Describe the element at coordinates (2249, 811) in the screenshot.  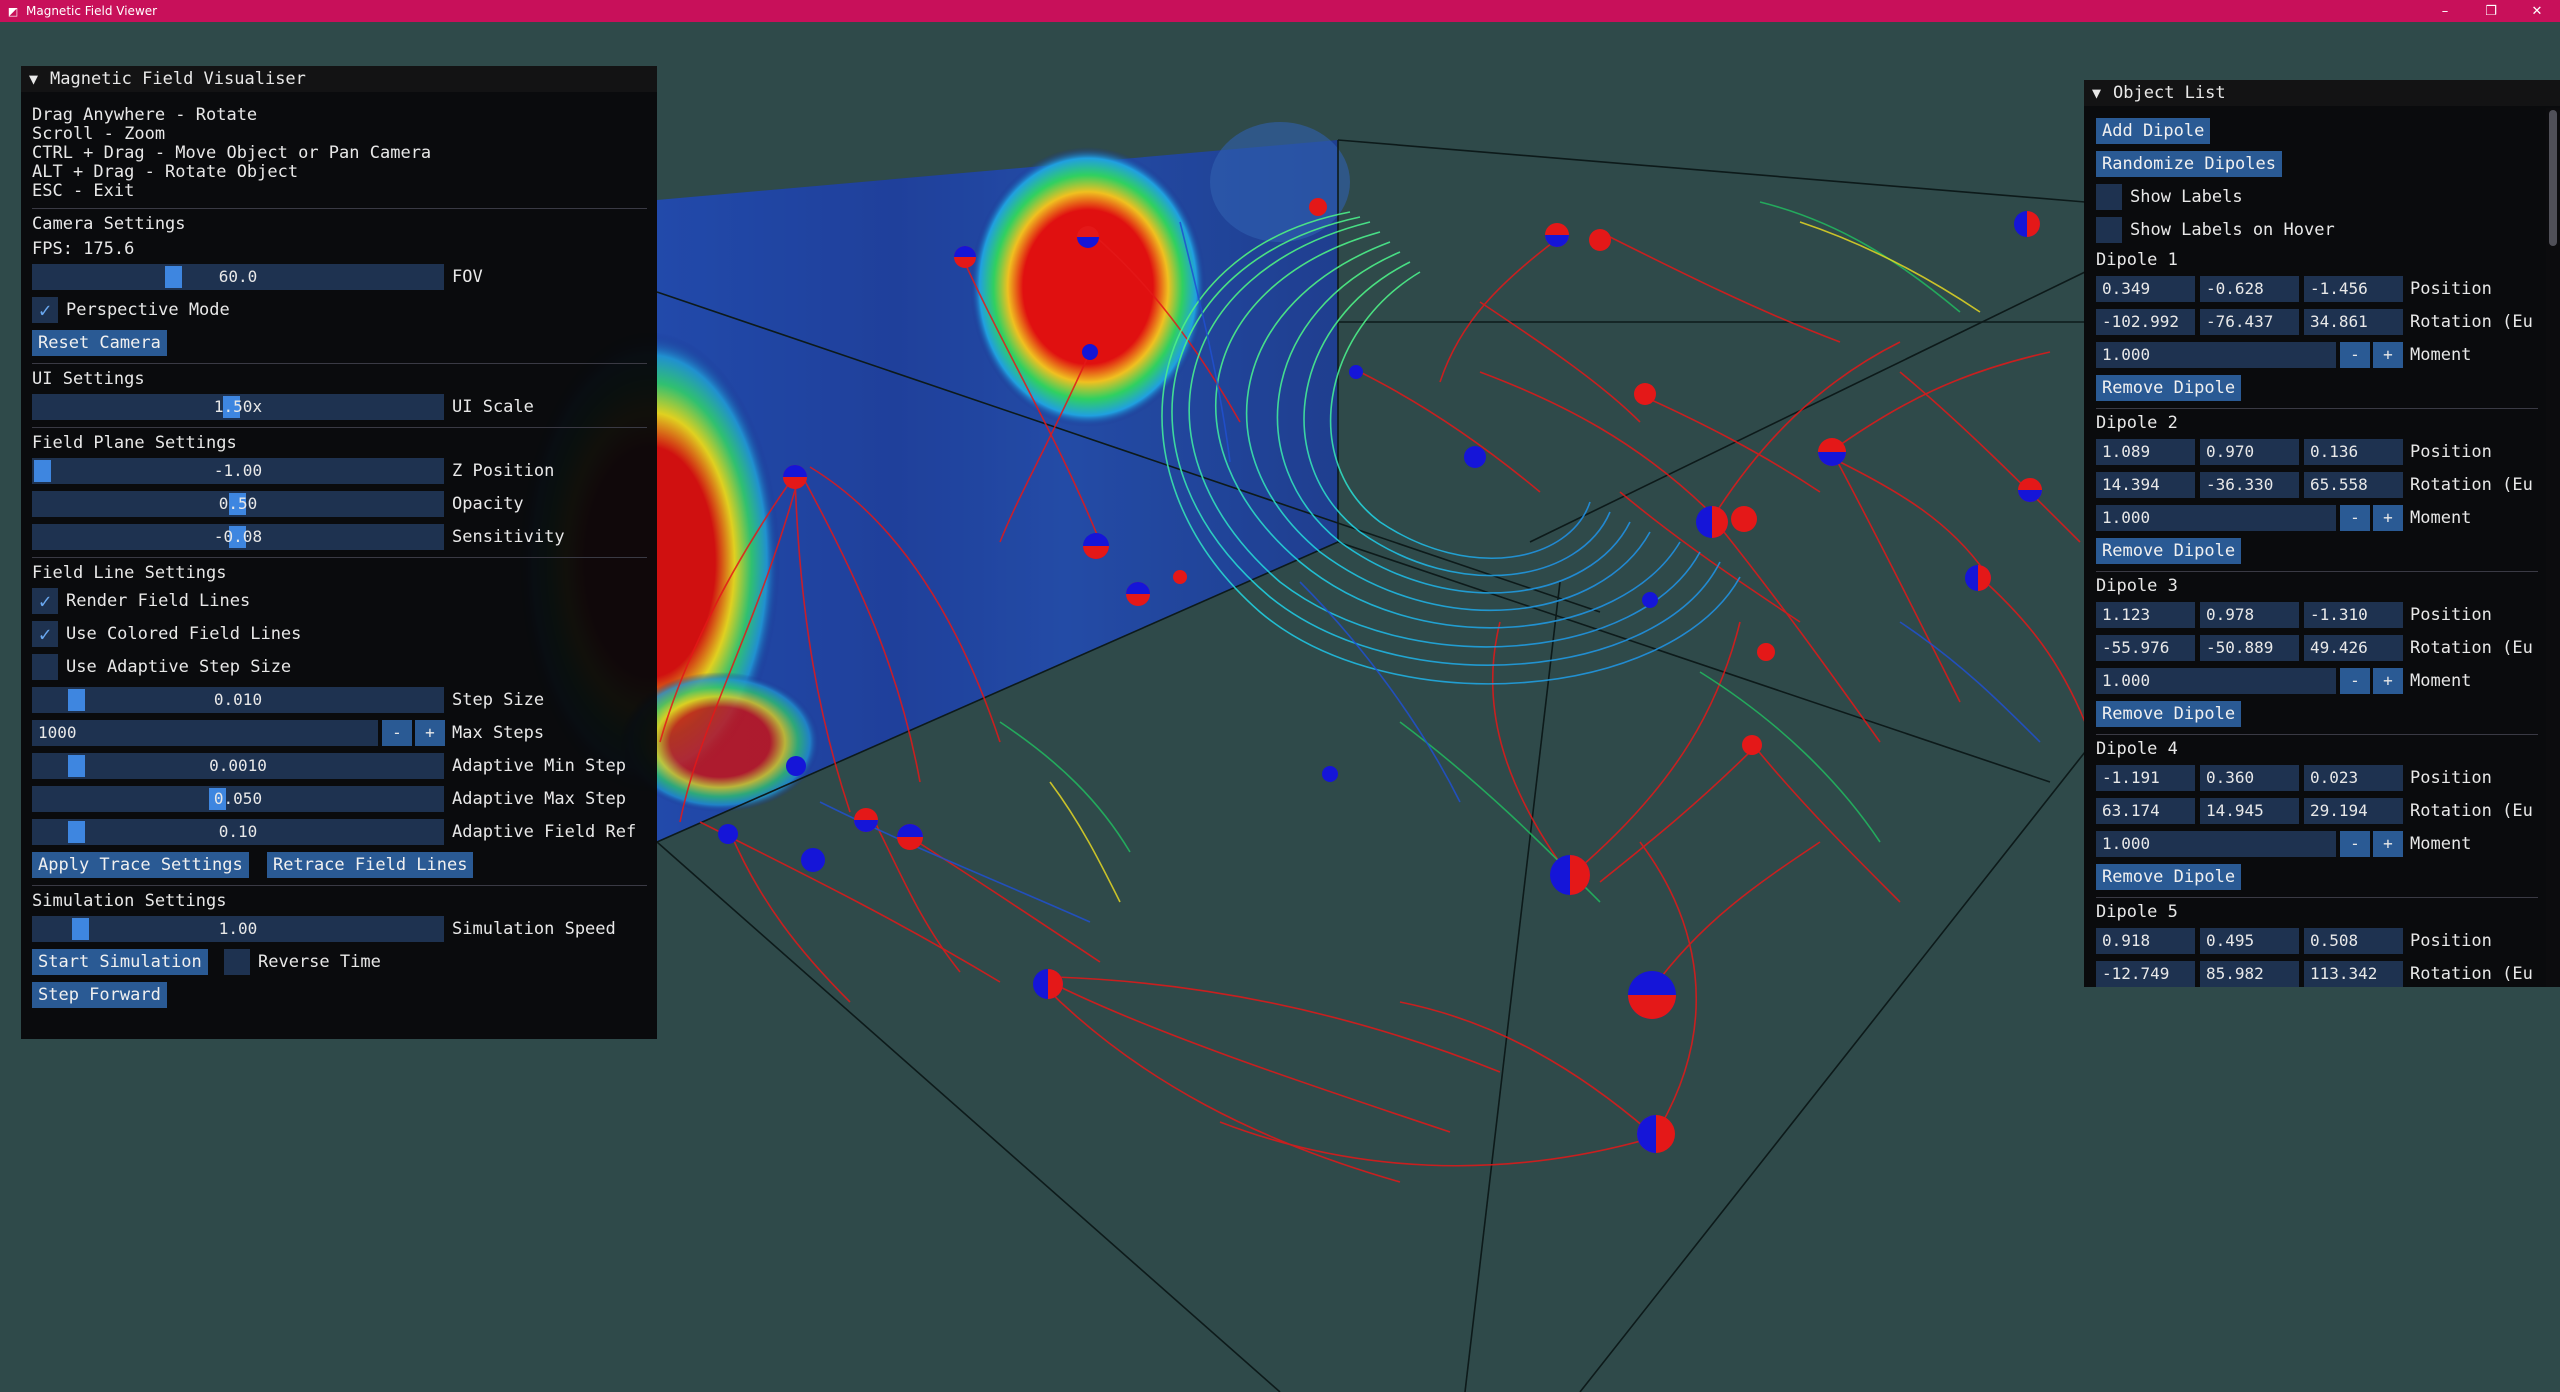
I see `dipole-rot-y: 14.945` at that location.